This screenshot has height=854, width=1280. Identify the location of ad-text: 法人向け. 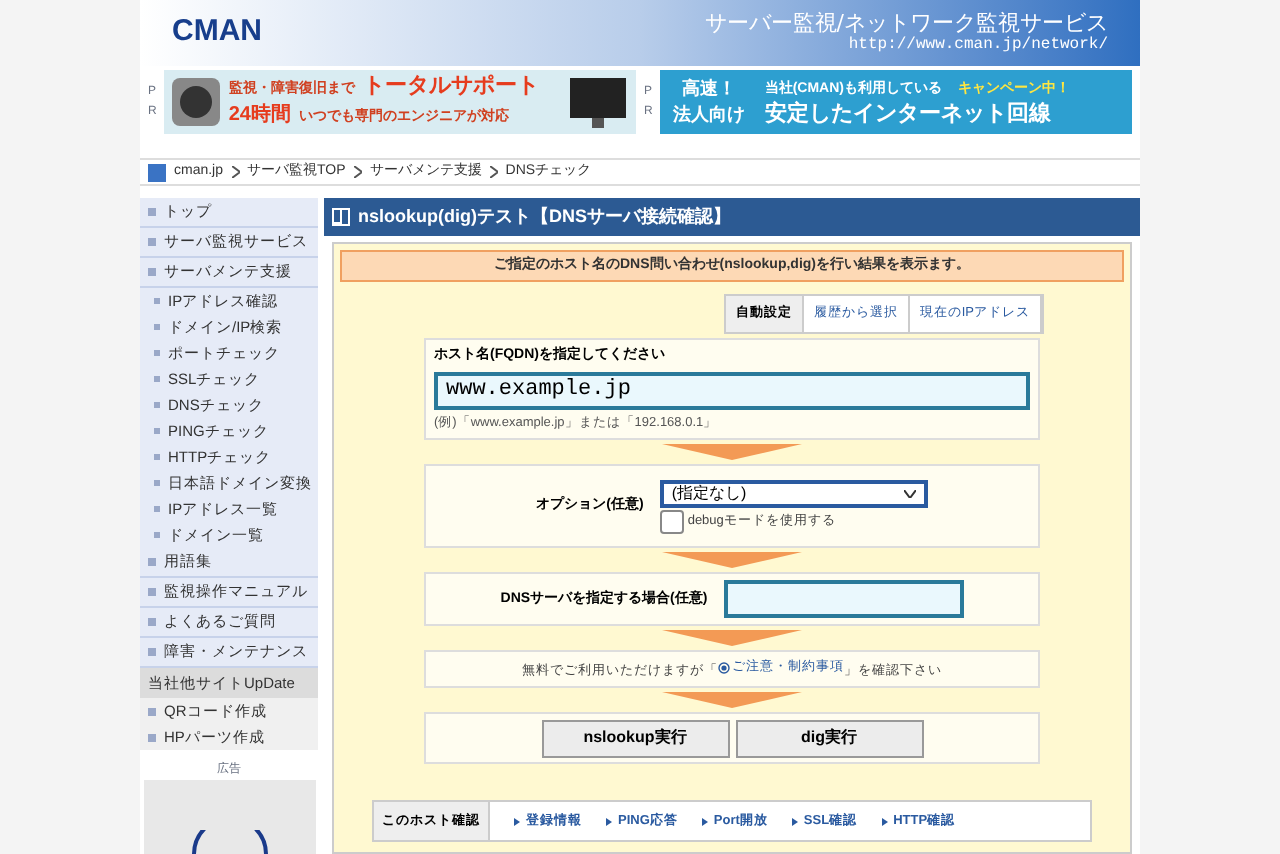
(708, 115).